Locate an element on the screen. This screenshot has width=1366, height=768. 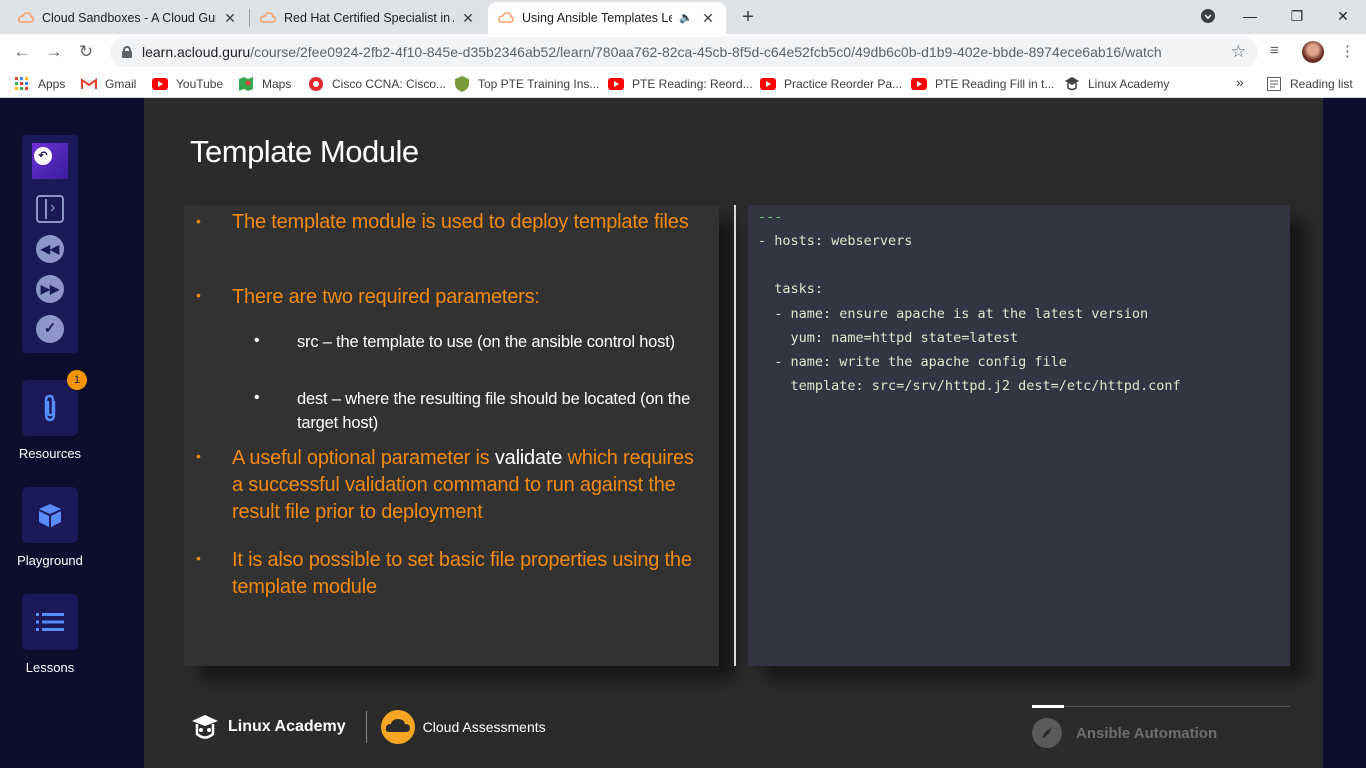
player-controls: ↶ ◀◀ ▶▶ ✓ is located at coordinates (50, 244).